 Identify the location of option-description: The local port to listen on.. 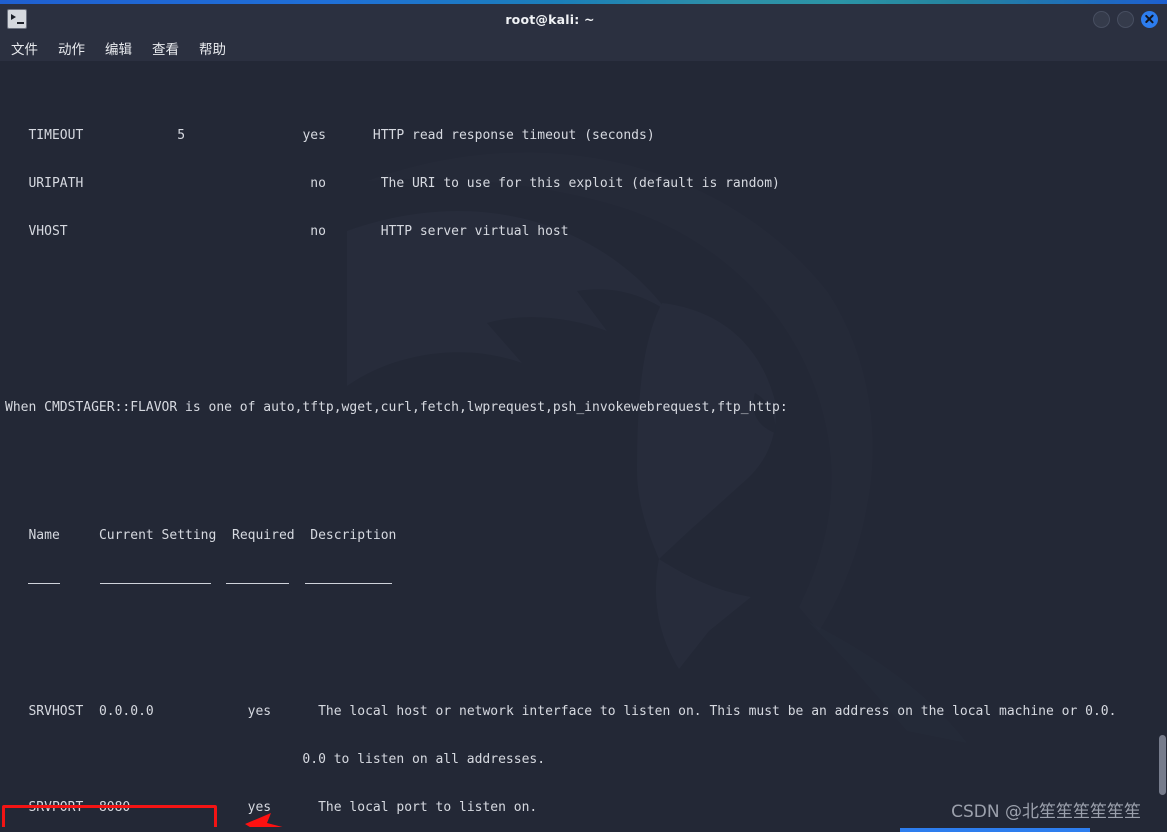
(428, 807).